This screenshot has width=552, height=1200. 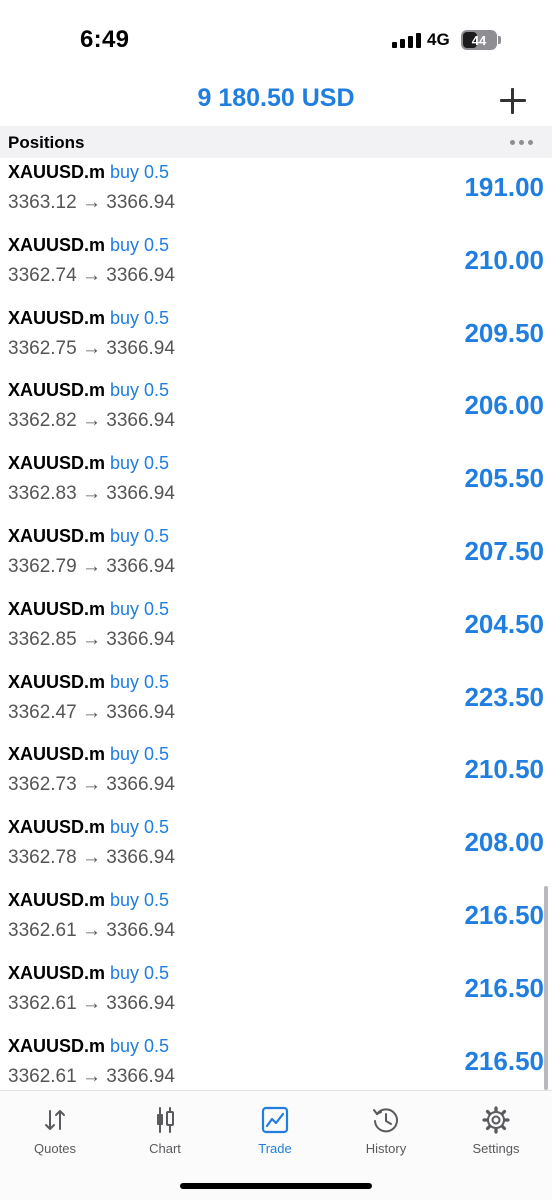 I want to click on tab-quotes: Quotes, so click(x=55, y=1130).